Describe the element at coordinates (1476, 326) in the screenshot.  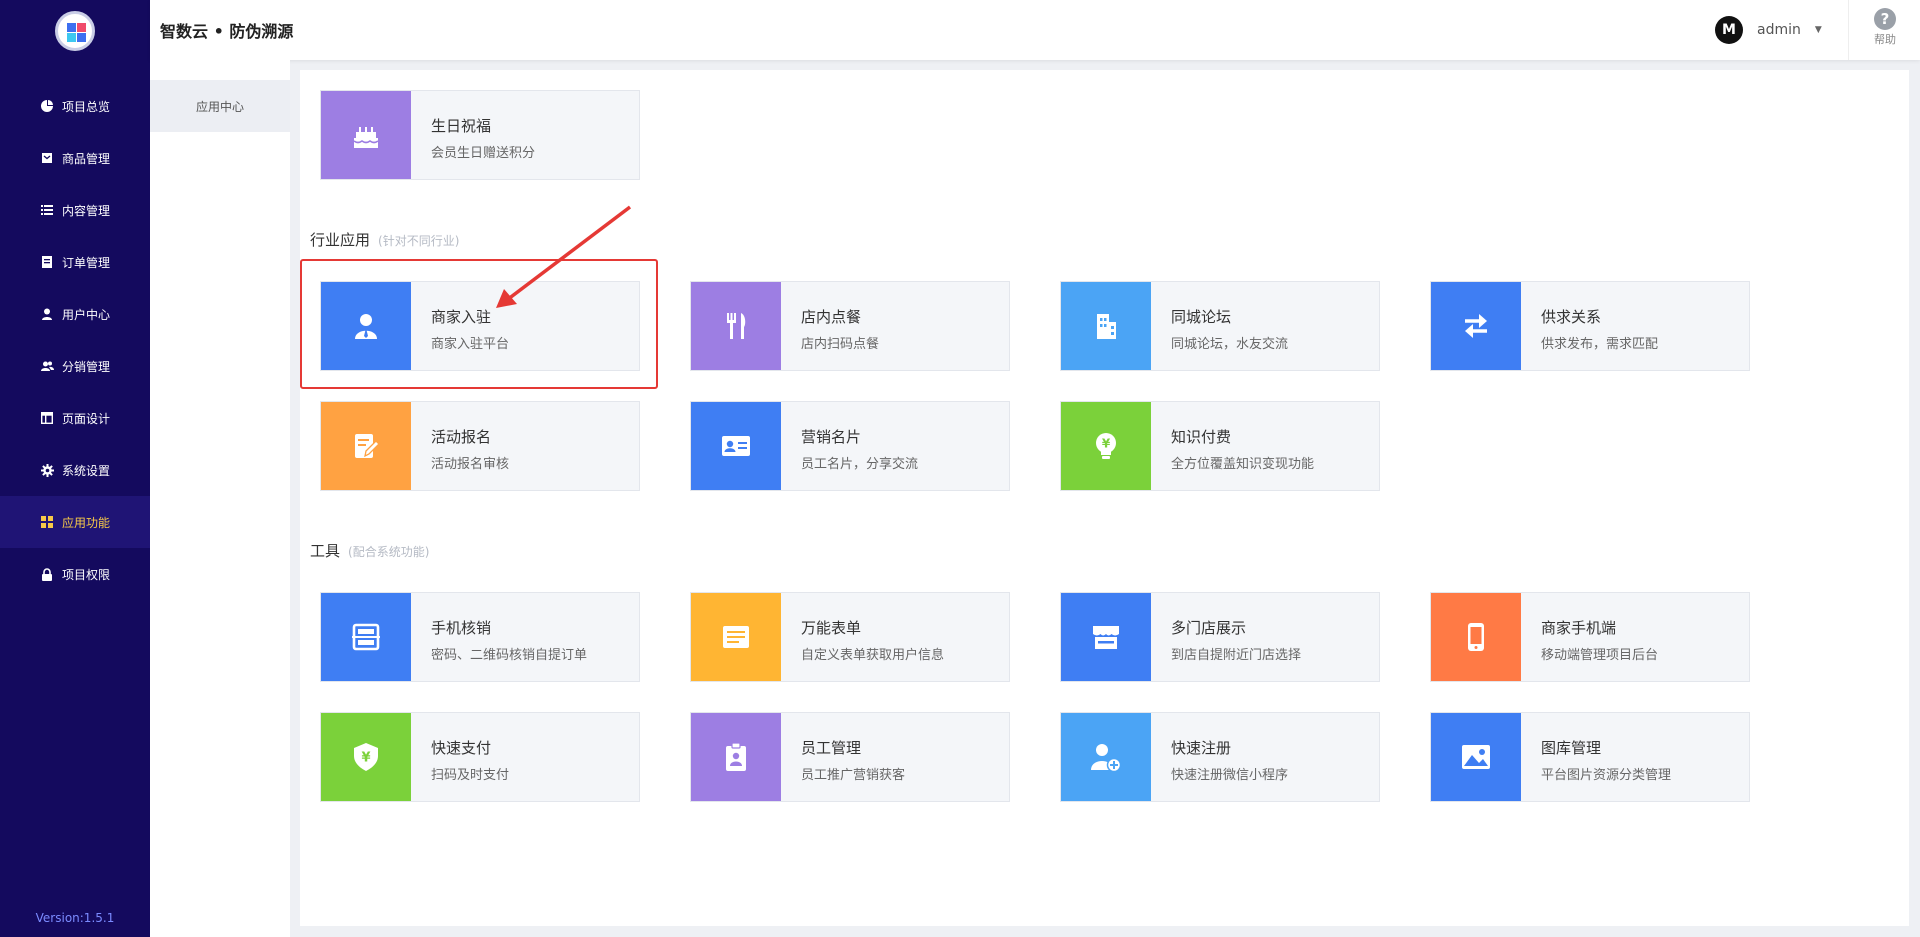
I see `swap-arrows-icon` at that location.